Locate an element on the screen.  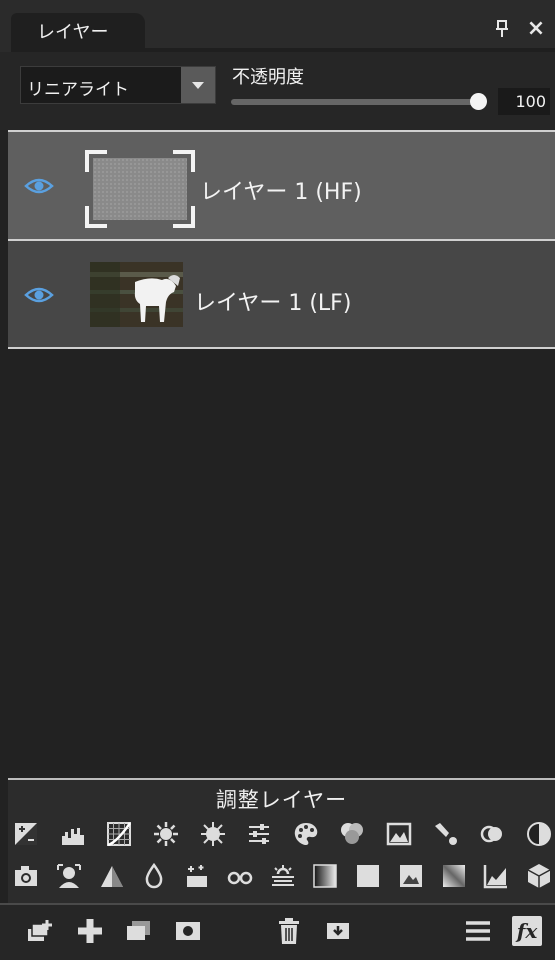
layer-name-lf: レイヤー 1 (LF) is located at coordinates (272, 301).